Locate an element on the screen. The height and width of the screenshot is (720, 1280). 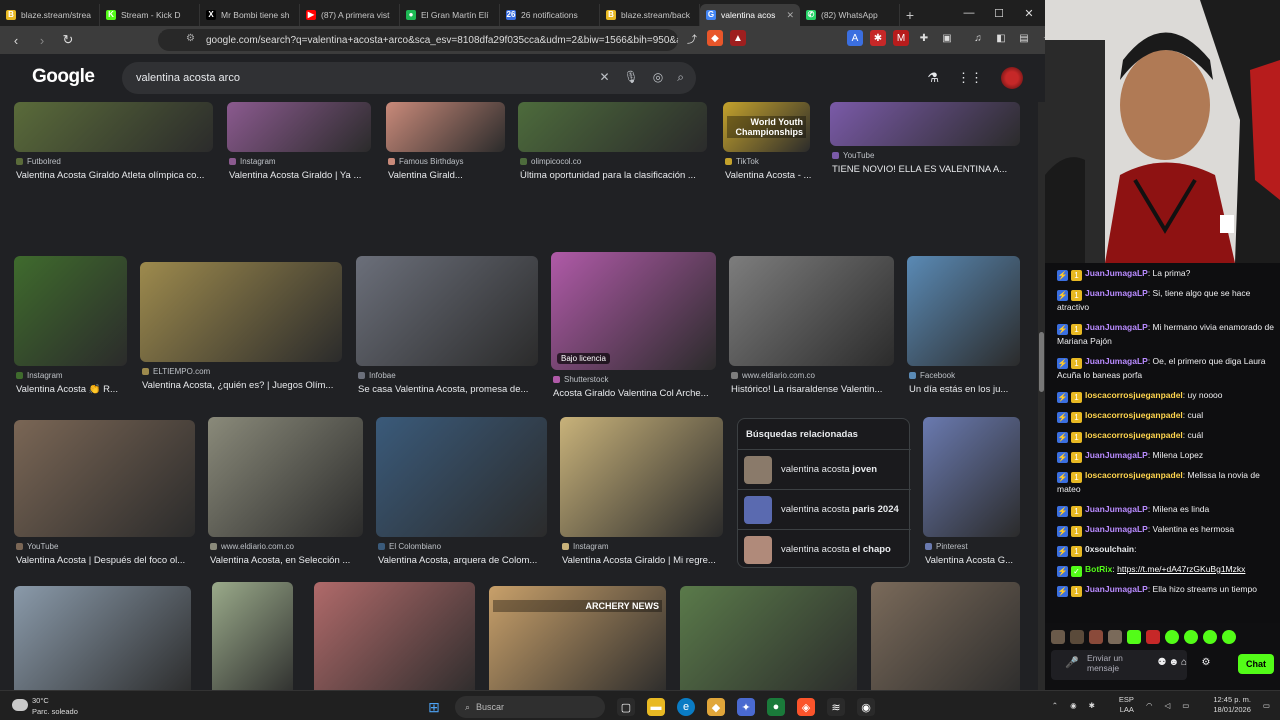
edge-icon: e is located at coordinates (686, 707).